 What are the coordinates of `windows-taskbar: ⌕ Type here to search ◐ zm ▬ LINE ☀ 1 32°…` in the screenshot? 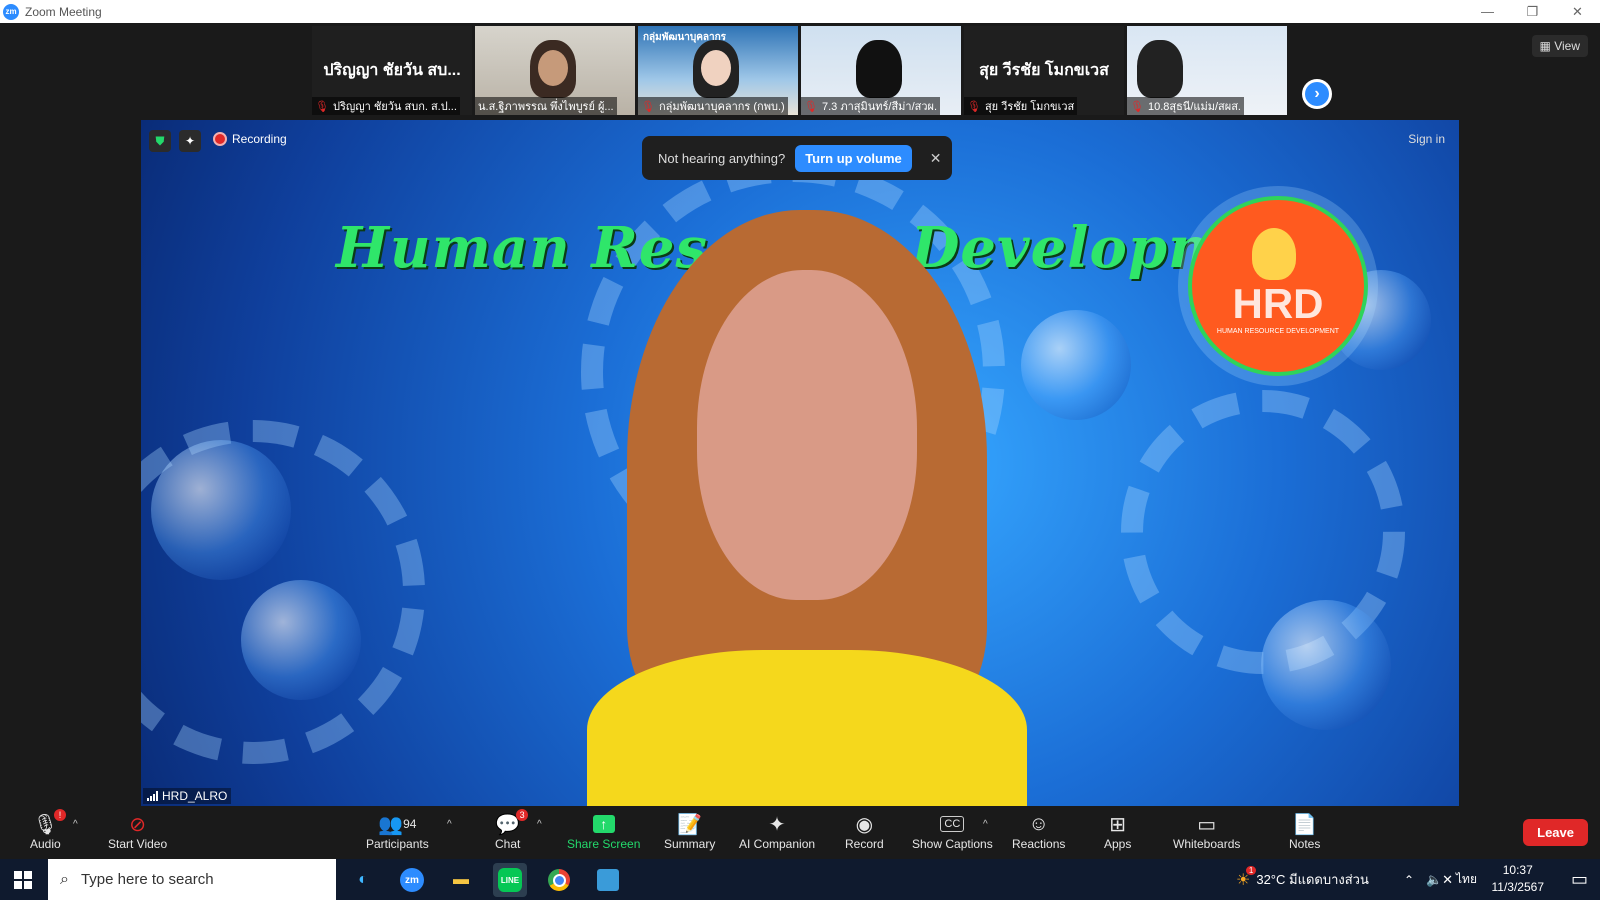 It's located at (800, 879).